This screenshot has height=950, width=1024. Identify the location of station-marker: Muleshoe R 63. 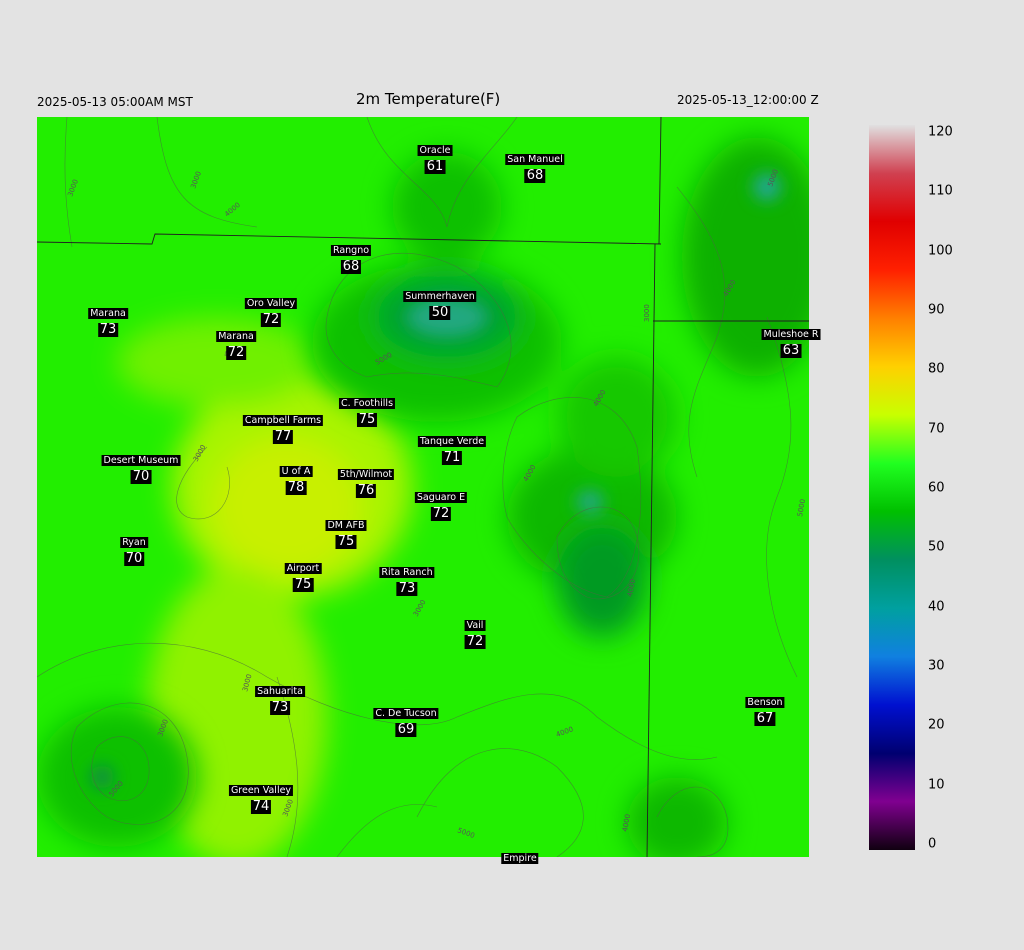
(791, 340).